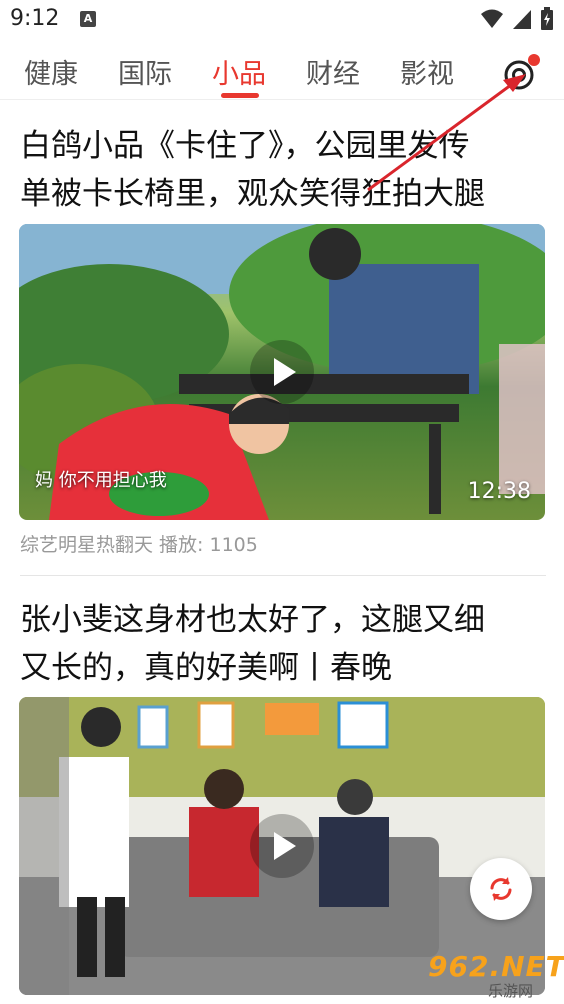 This screenshot has height=1004, width=564. I want to click on article-2-title-line2: 又长的，真的好美啊丨春晚, so click(206, 668).